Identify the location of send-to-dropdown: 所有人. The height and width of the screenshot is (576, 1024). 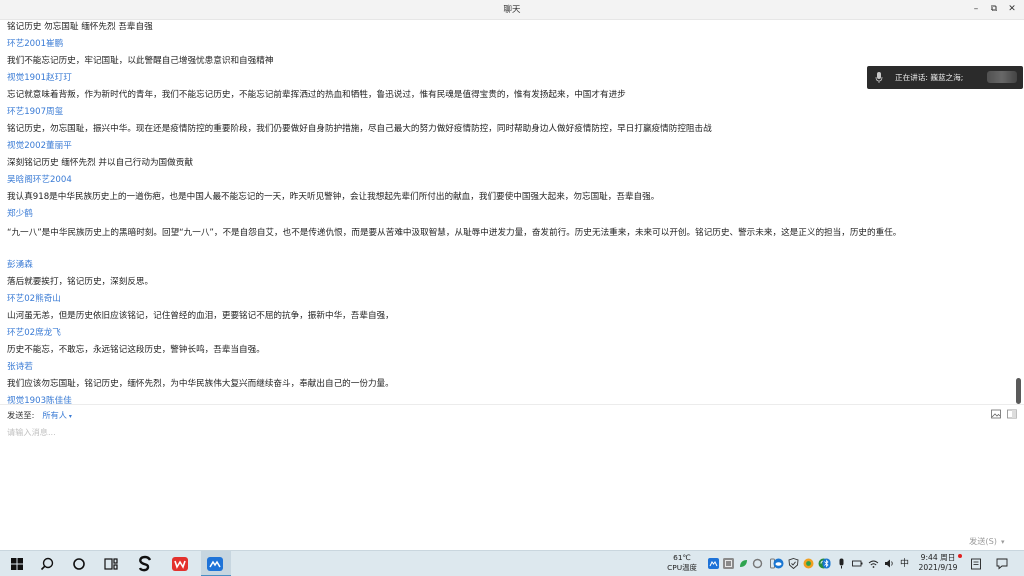
(54, 415).